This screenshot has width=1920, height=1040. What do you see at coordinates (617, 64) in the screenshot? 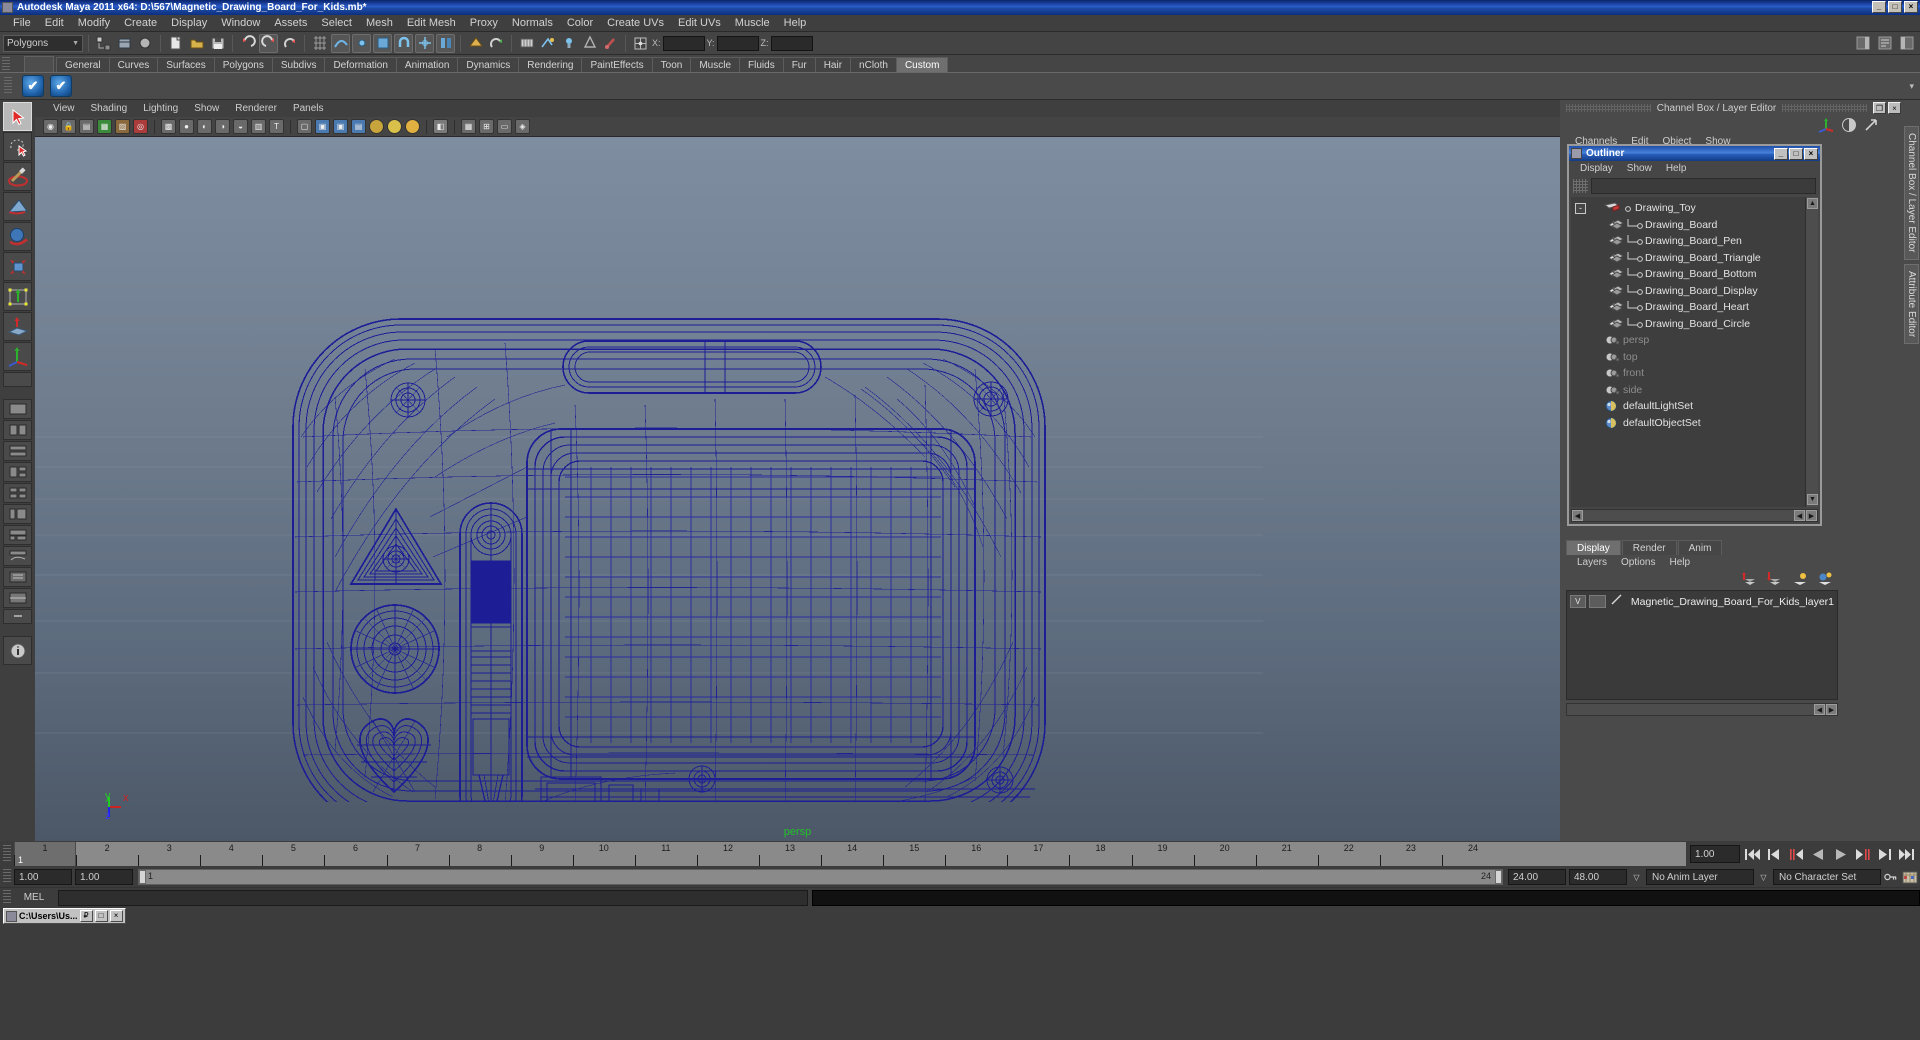
I see `shelf-tab-painteffects: PaintEffects` at bounding box center [617, 64].